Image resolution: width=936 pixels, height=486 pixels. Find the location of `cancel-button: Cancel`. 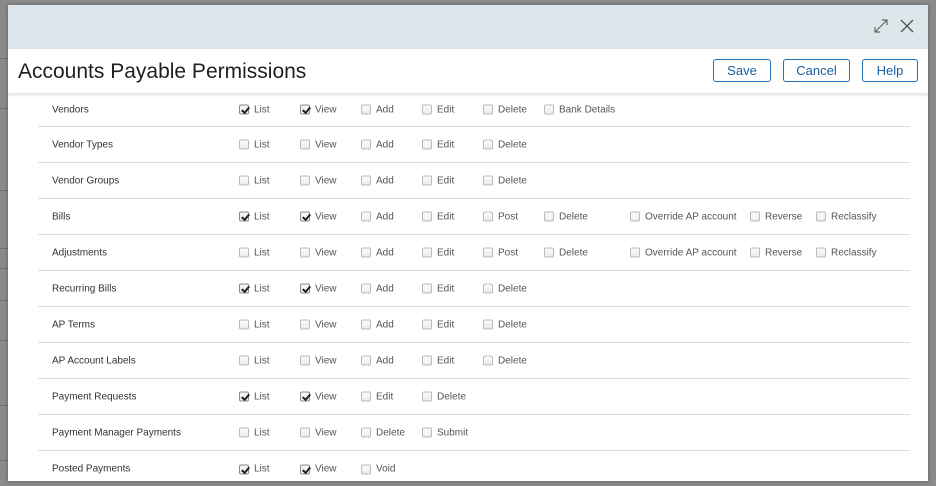

cancel-button: Cancel is located at coordinates (816, 70).